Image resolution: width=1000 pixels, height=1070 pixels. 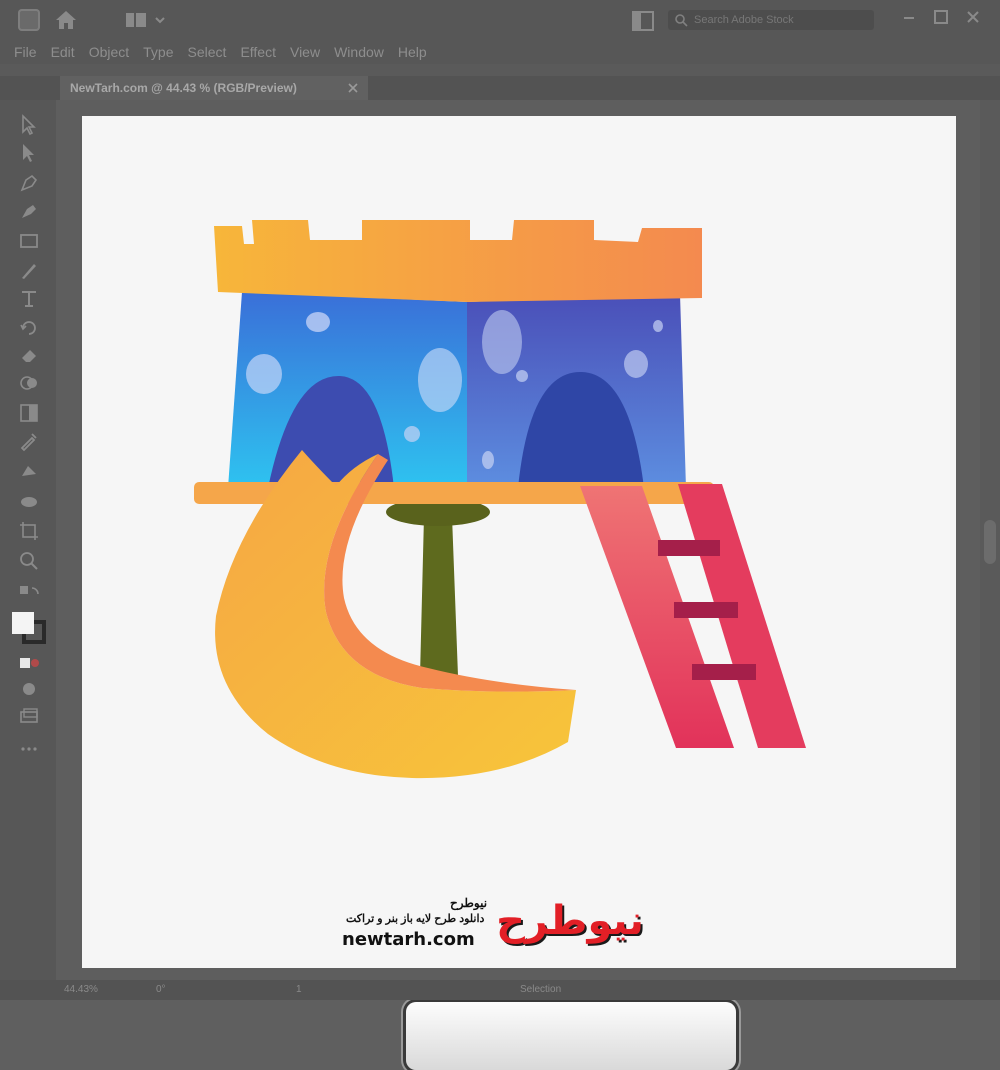 I want to click on tab-close-icon, so click(x=353, y=88).